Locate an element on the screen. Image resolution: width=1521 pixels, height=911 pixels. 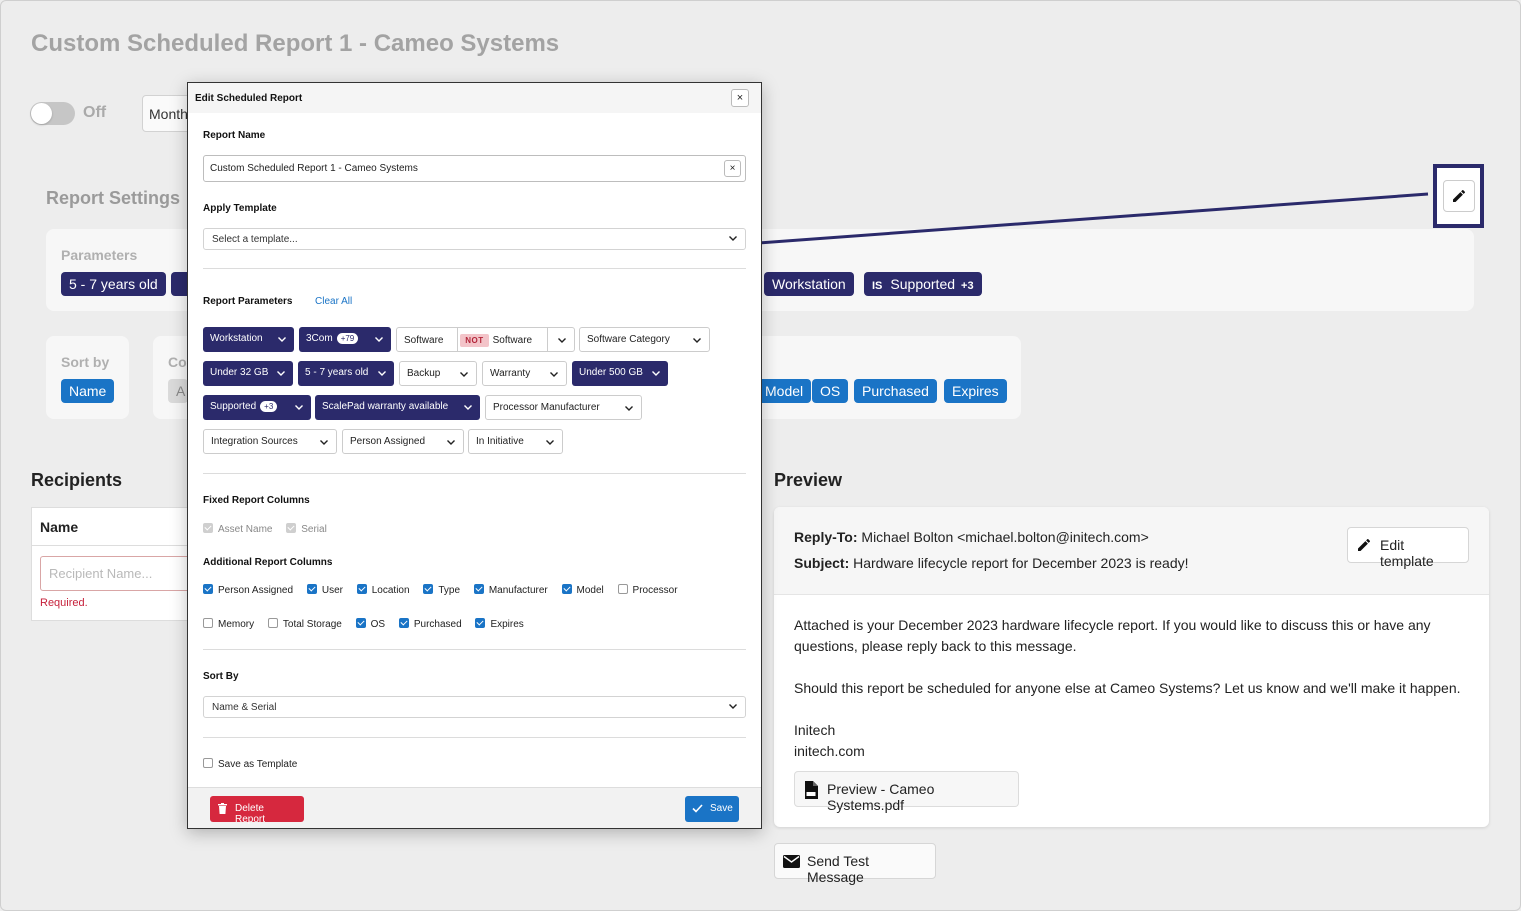
chip-count-badge: +3 is located at coordinates (269, 406).